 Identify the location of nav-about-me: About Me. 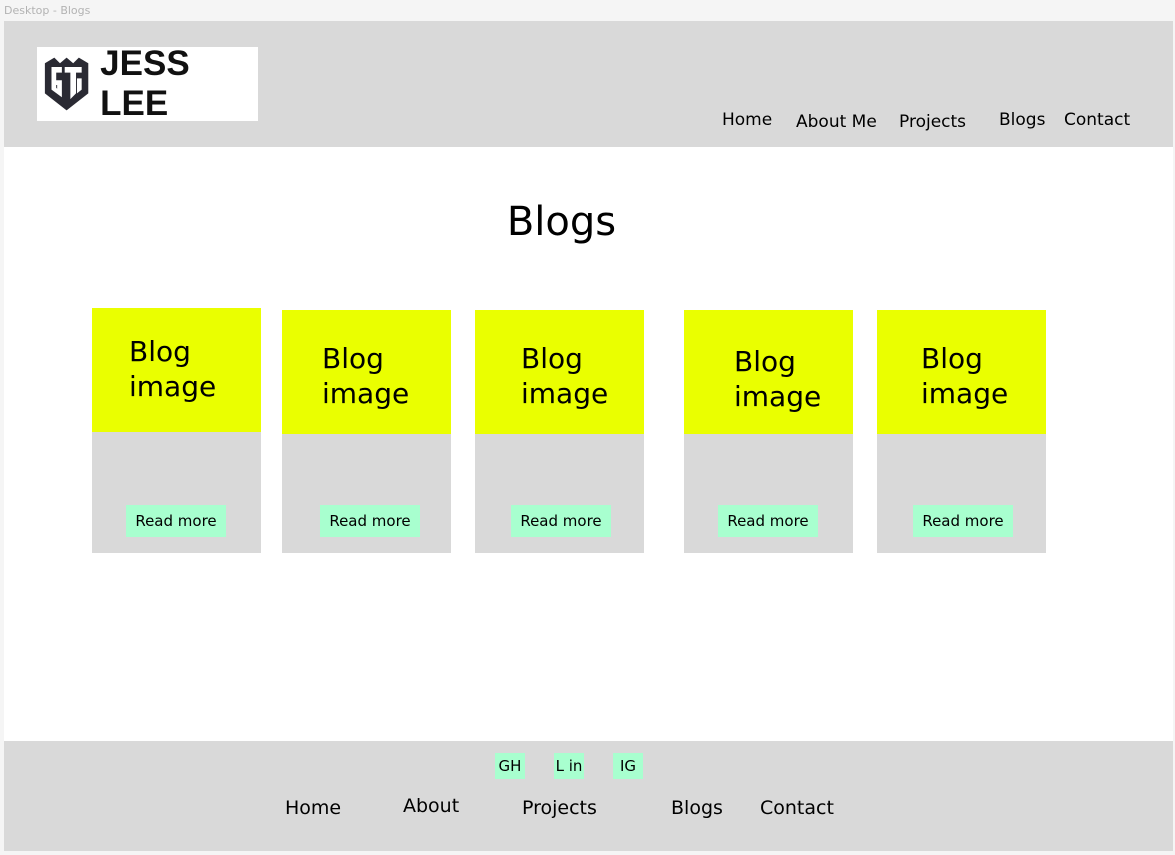
(836, 122).